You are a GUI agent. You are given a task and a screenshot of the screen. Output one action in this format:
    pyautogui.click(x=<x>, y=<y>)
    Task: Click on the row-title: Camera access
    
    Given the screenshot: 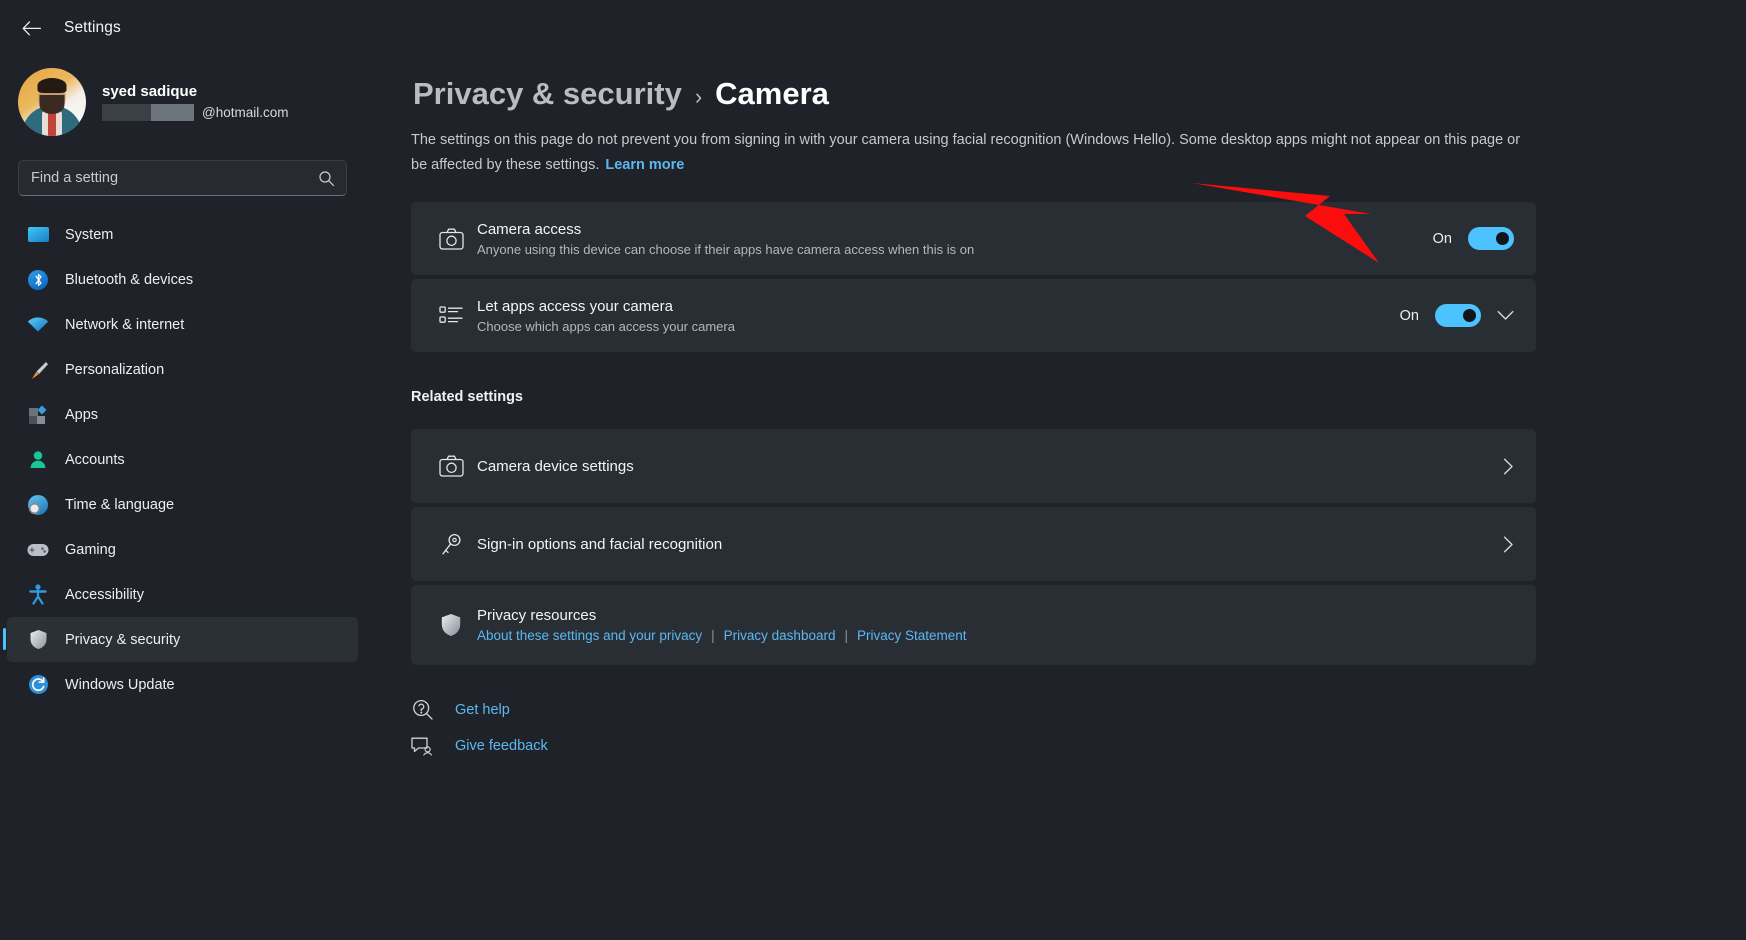 What is the action you would take?
    pyautogui.click(x=529, y=229)
    